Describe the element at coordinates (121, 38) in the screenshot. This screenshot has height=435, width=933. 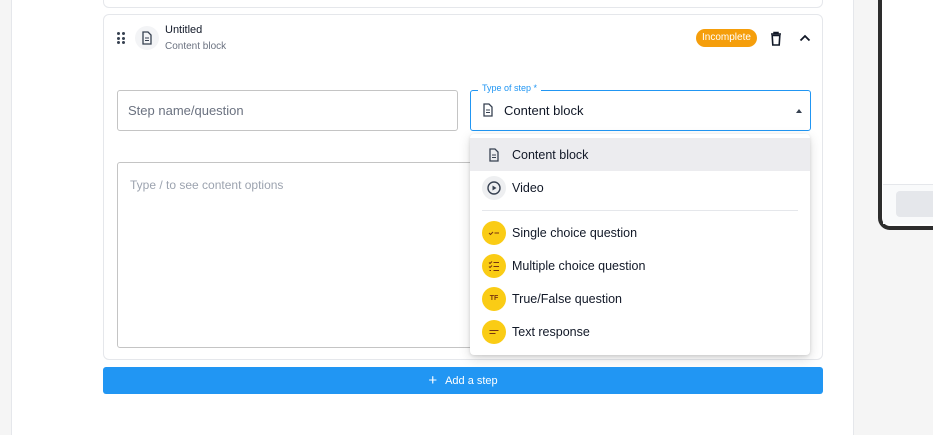
I see `drag-handle-icon` at that location.